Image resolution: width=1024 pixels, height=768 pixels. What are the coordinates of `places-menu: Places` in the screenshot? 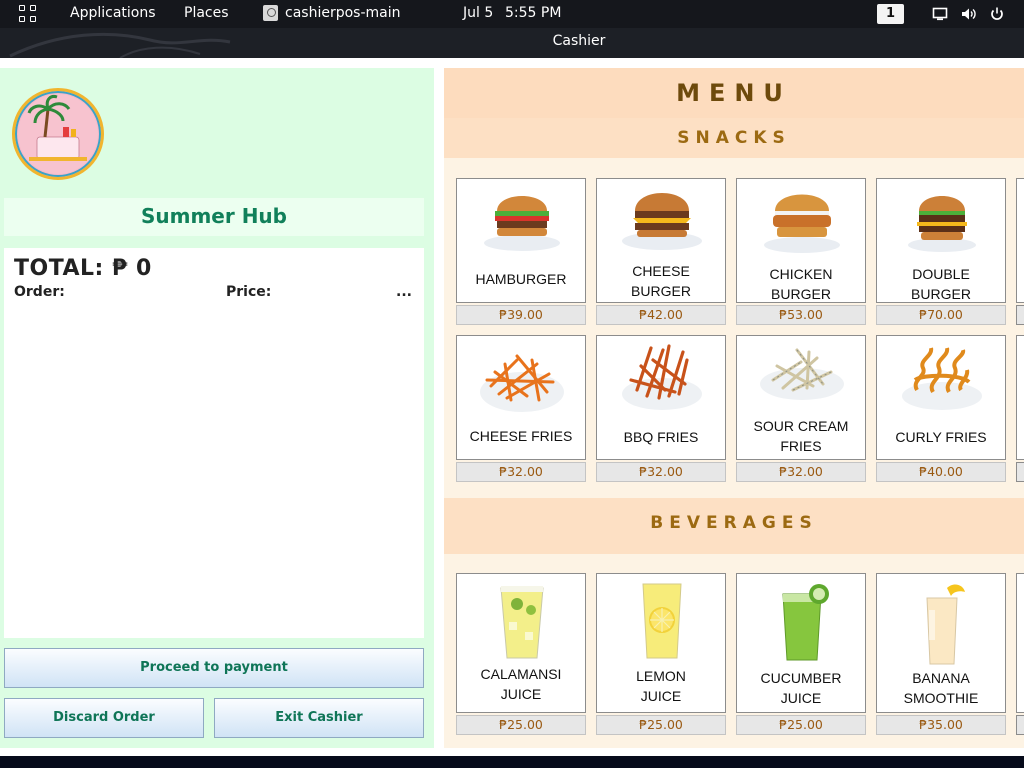 It's located at (206, 13).